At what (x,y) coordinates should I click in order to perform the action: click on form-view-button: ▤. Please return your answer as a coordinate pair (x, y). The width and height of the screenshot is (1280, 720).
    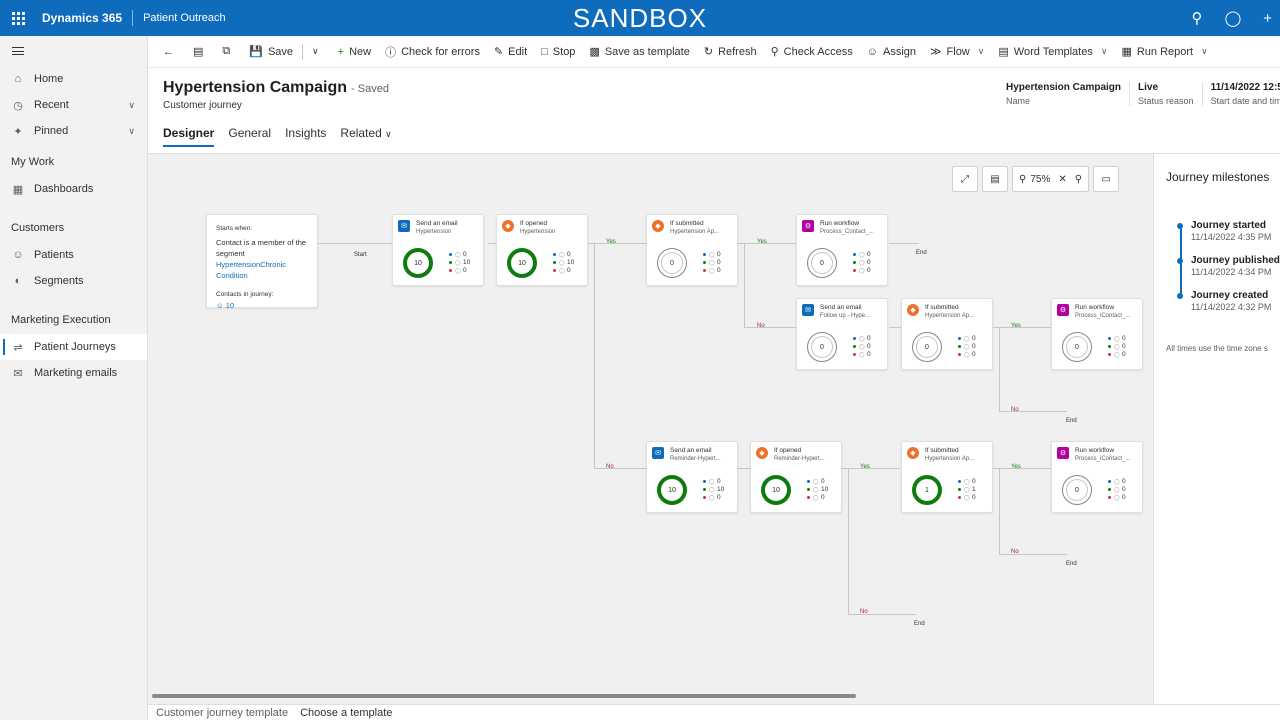
    Looking at the image, I should click on (200, 51).